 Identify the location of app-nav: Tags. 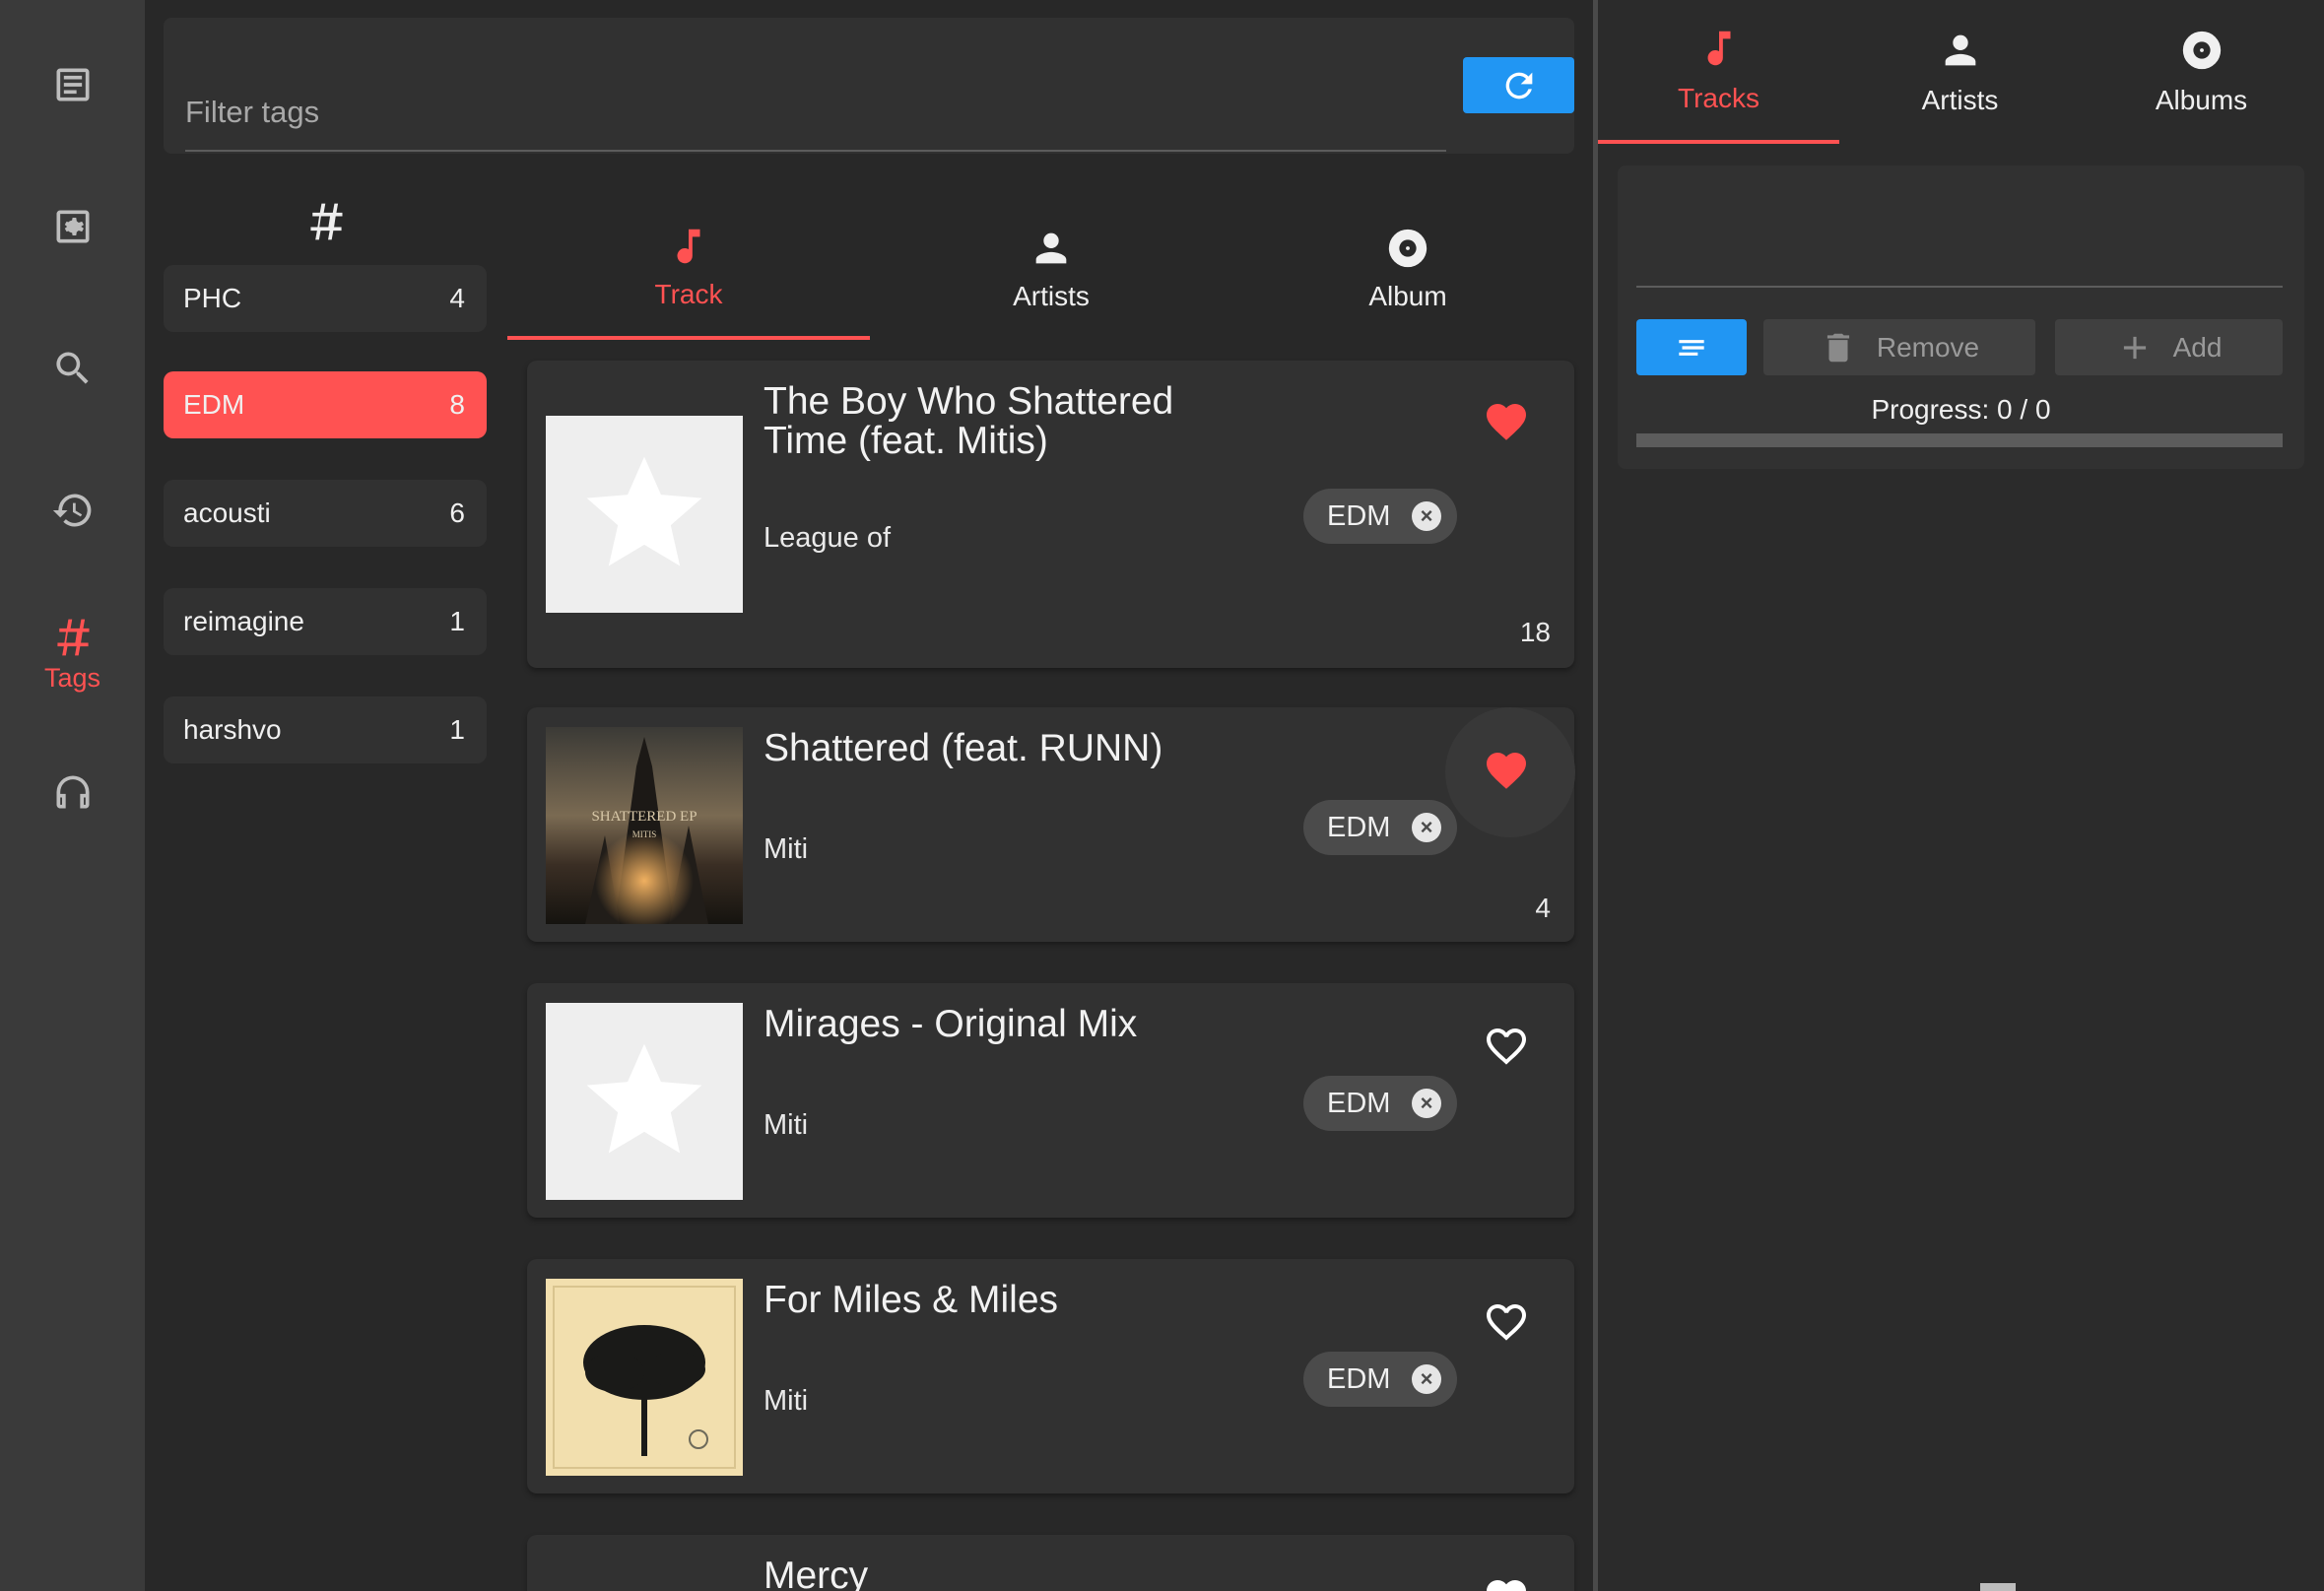
(72, 795).